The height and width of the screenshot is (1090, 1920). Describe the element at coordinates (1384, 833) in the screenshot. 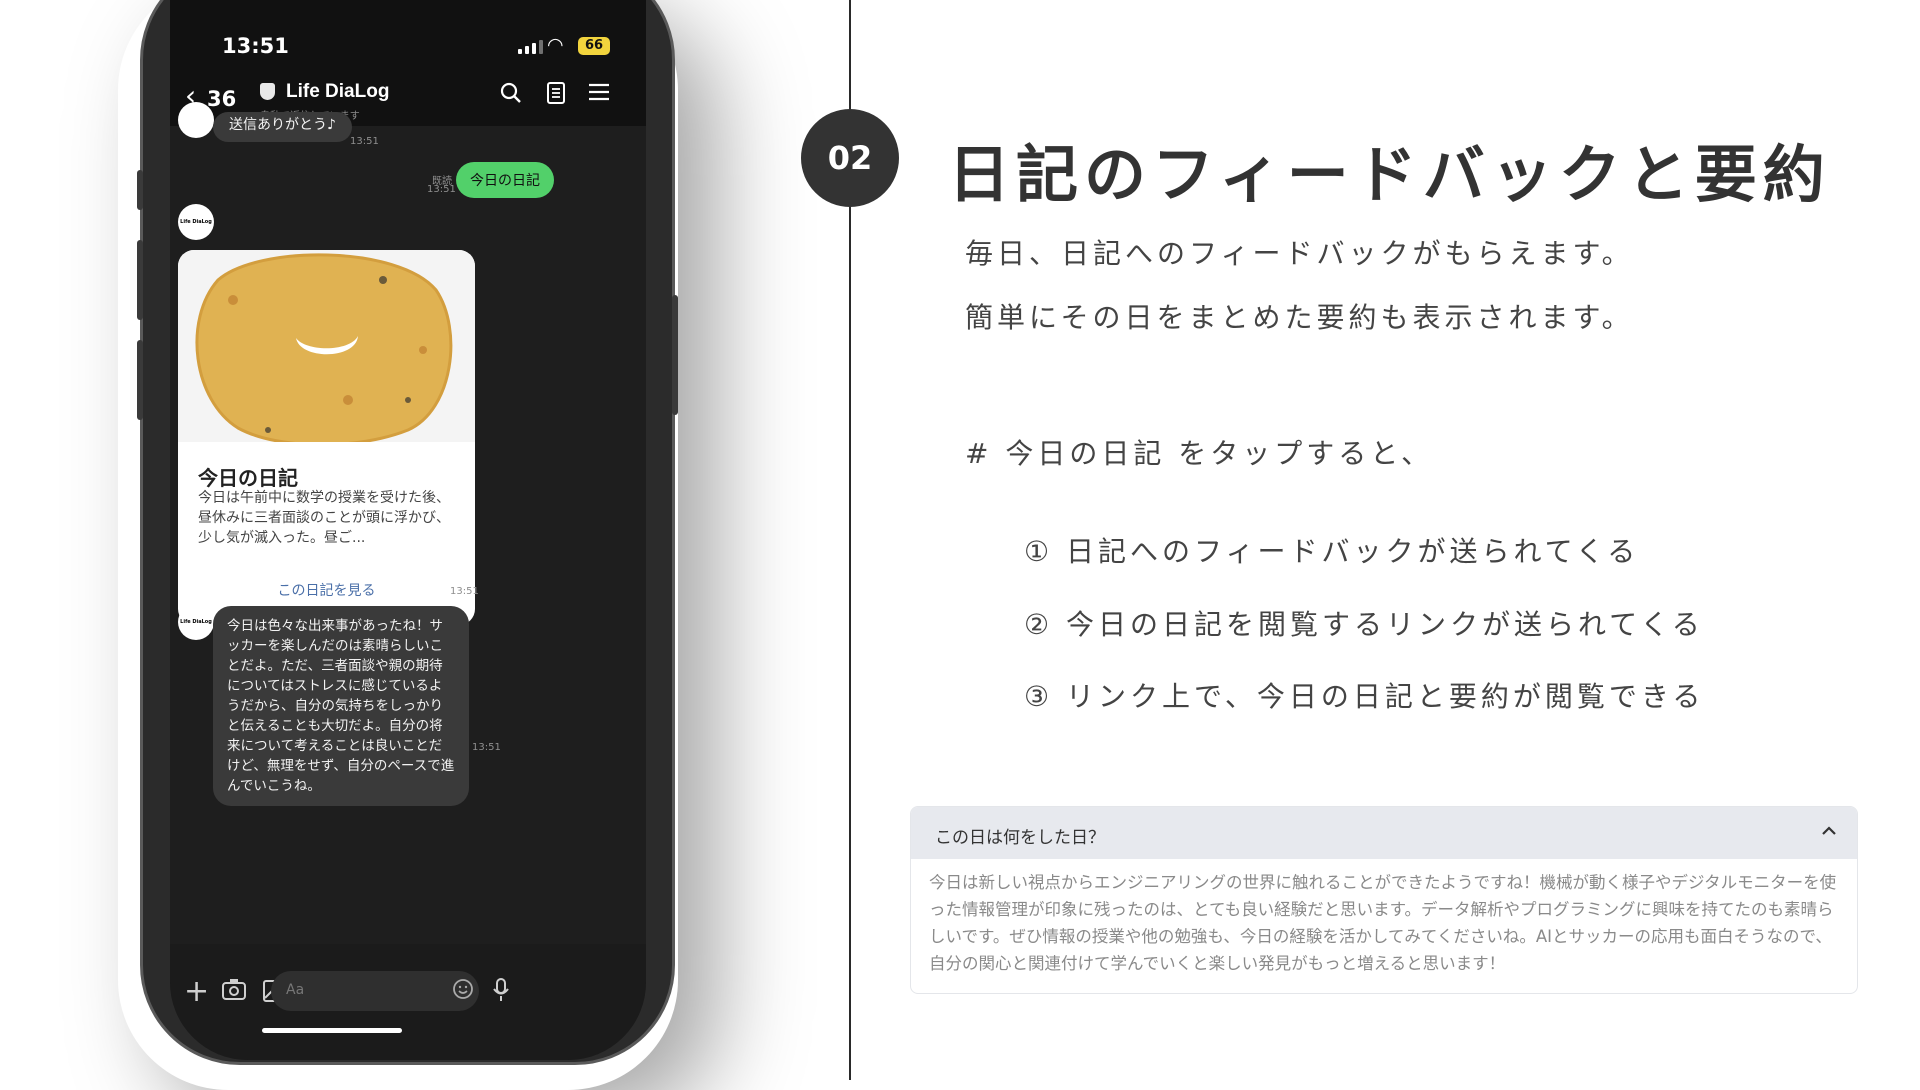

I see `accordion-header: この日は何をした日？` at that location.